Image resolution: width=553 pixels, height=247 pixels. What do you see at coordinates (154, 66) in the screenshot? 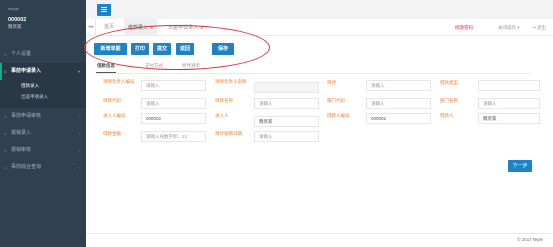
I see `form-tab-payment-method: 支付方式` at bounding box center [154, 66].